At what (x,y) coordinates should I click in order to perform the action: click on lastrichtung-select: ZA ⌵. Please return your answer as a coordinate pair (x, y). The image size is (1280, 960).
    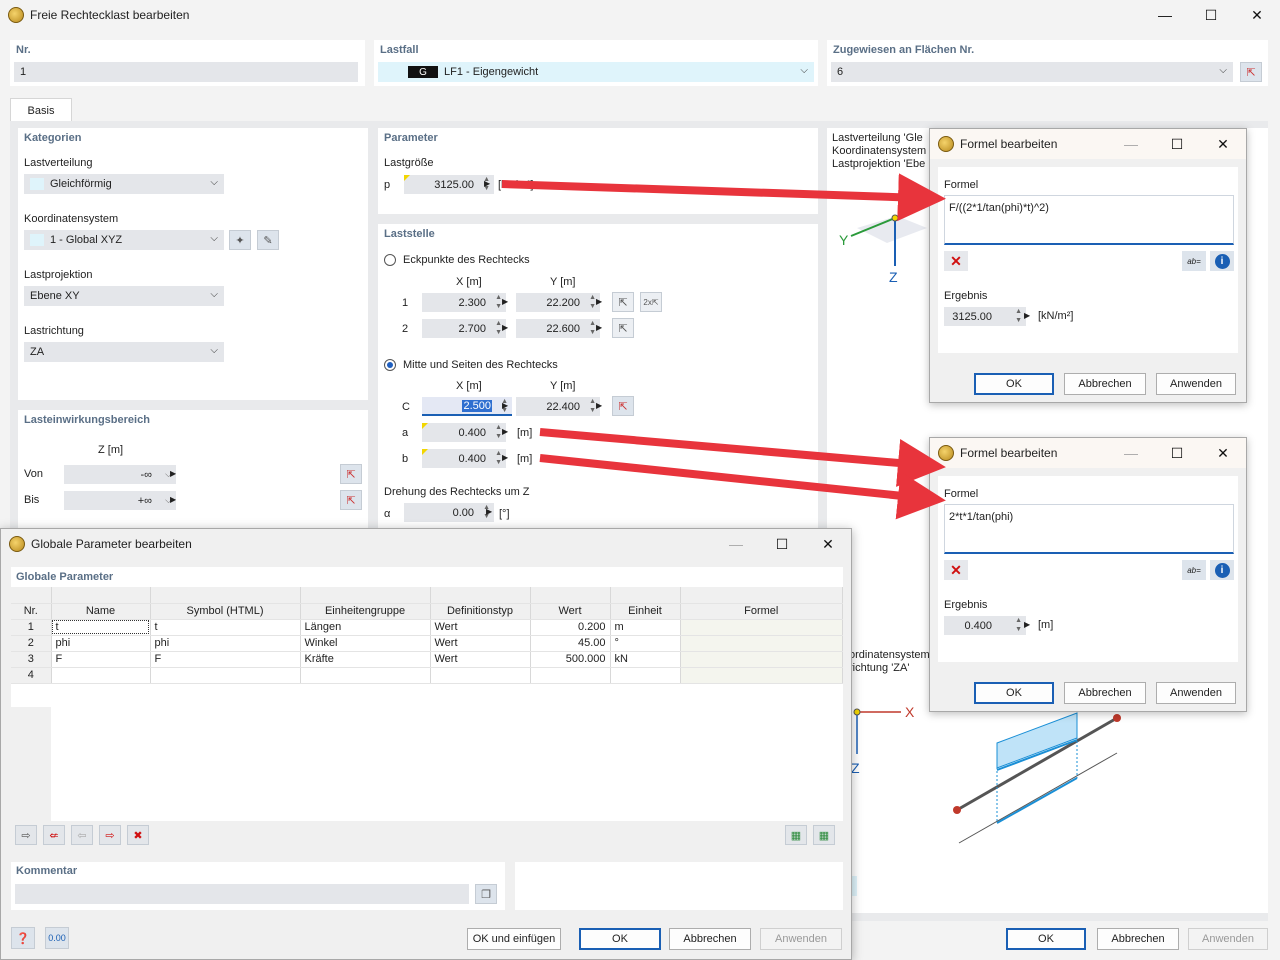
    Looking at the image, I should click on (124, 352).